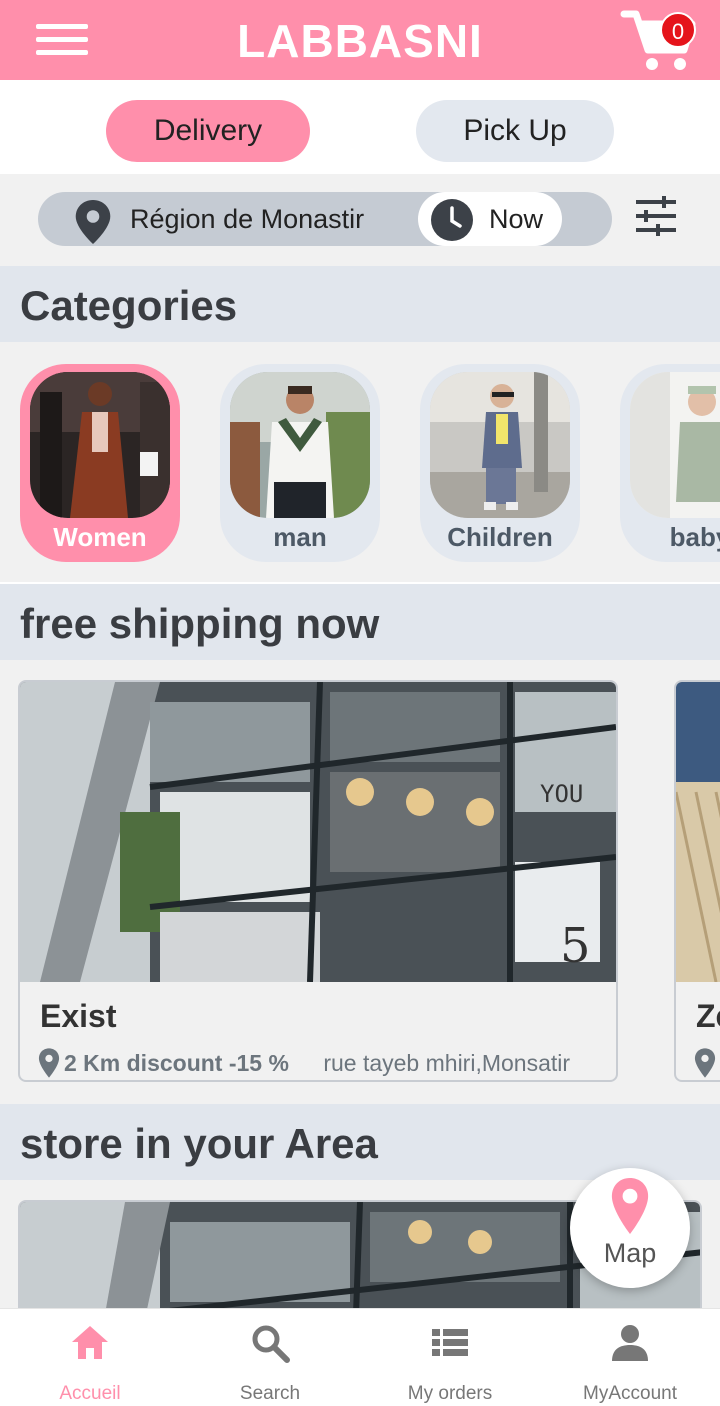  Describe the element at coordinates (656, 216) in the screenshot. I see `filter-icon` at that location.